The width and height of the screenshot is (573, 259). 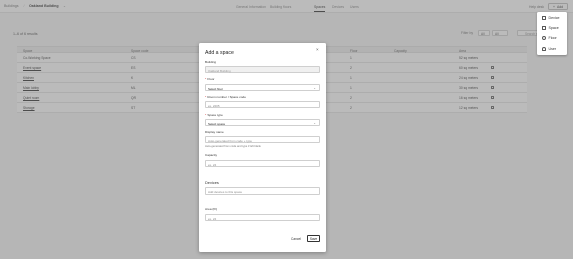 I want to click on room-number-input: ex. 2205, so click(x=262, y=104).